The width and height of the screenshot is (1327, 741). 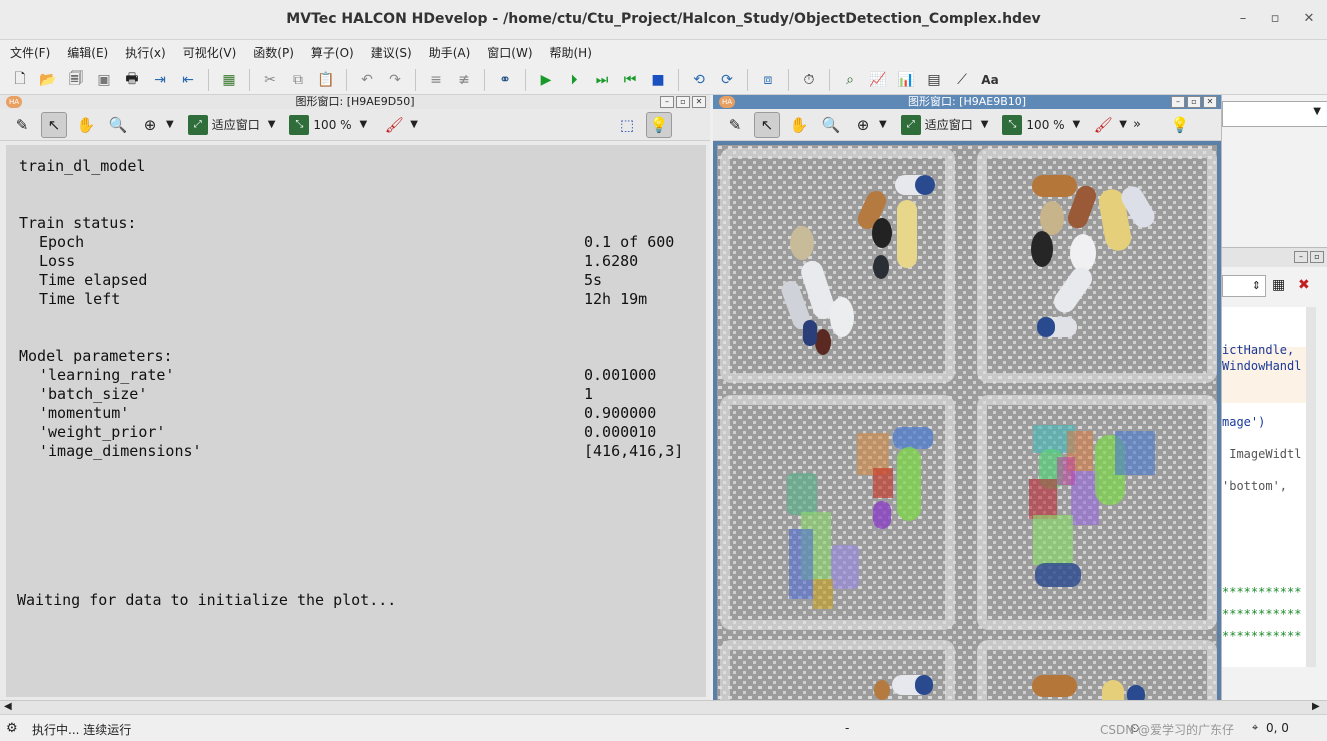 I want to click on menu-operators: 算子(O), so click(x=332, y=52).